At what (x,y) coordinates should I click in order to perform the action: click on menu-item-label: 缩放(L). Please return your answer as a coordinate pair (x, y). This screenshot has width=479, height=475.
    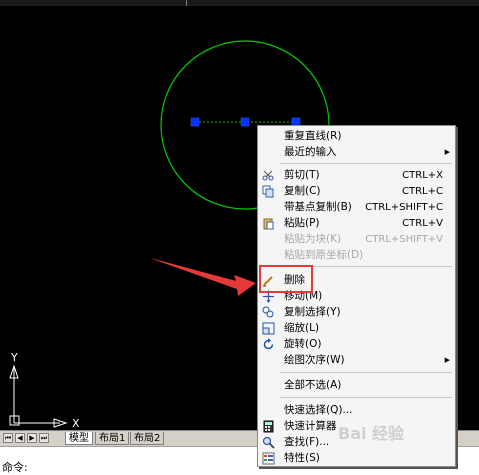
    Looking at the image, I should click on (302, 328).